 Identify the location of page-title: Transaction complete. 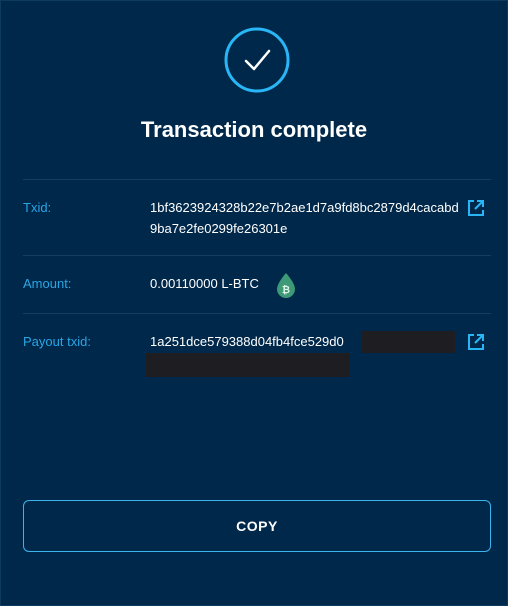
(254, 129).